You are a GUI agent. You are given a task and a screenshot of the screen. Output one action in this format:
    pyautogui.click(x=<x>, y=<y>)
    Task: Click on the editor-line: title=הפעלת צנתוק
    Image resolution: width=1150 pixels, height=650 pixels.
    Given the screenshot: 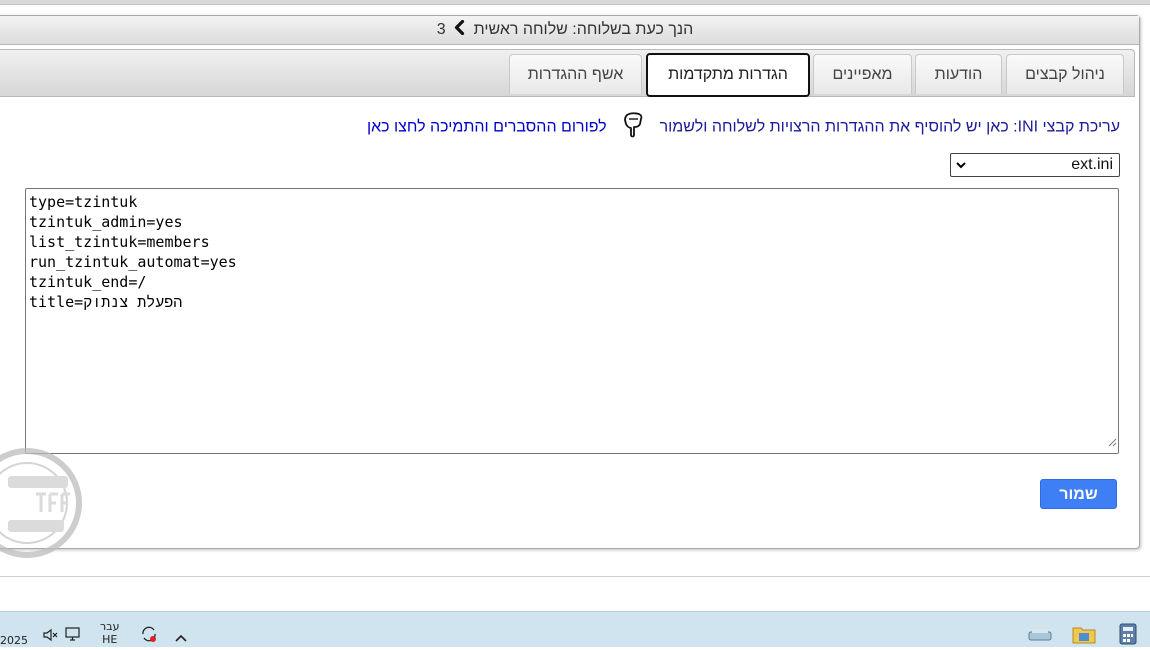 What is the action you would take?
    pyautogui.click(x=106, y=302)
    